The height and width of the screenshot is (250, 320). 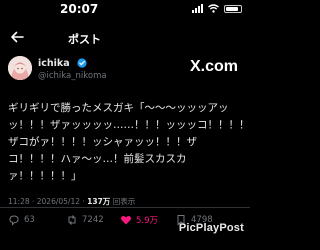 What do you see at coordinates (45, 176) in the screenshot?
I see `post-text-line: ァ！！！！！」` at bounding box center [45, 176].